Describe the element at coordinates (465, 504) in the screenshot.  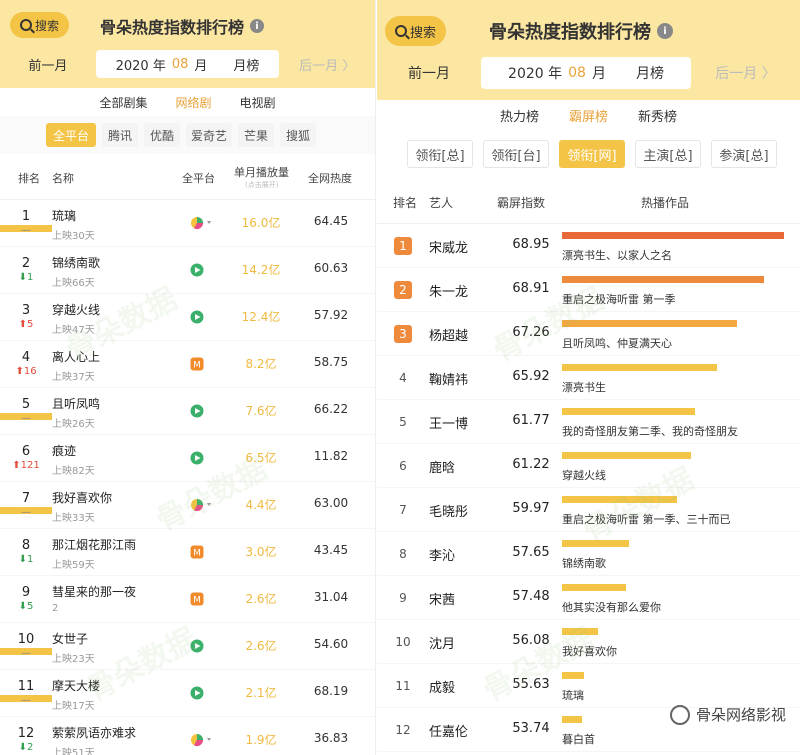
I see `artist-name: 毛晓彤` at that location.